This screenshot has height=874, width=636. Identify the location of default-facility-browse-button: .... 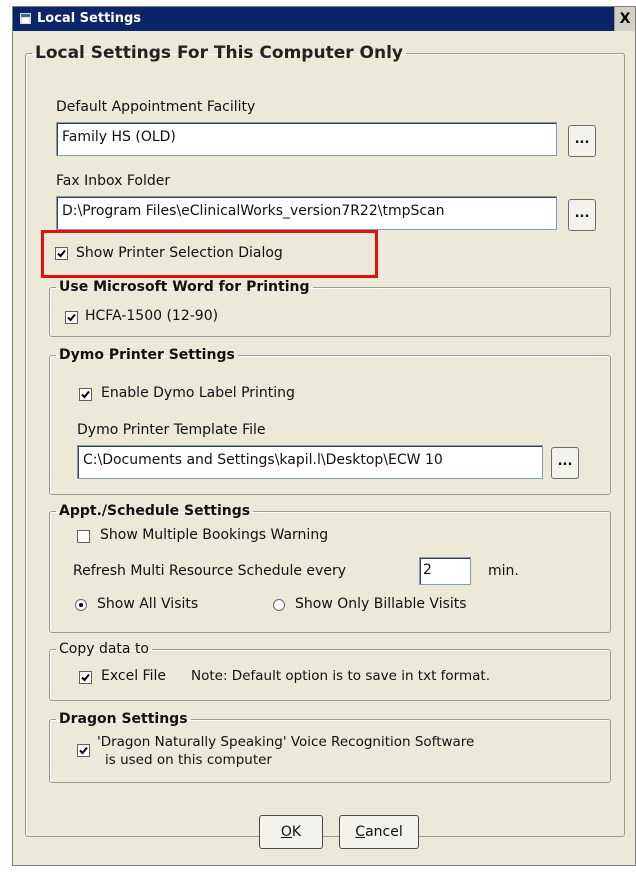
(582, 141).